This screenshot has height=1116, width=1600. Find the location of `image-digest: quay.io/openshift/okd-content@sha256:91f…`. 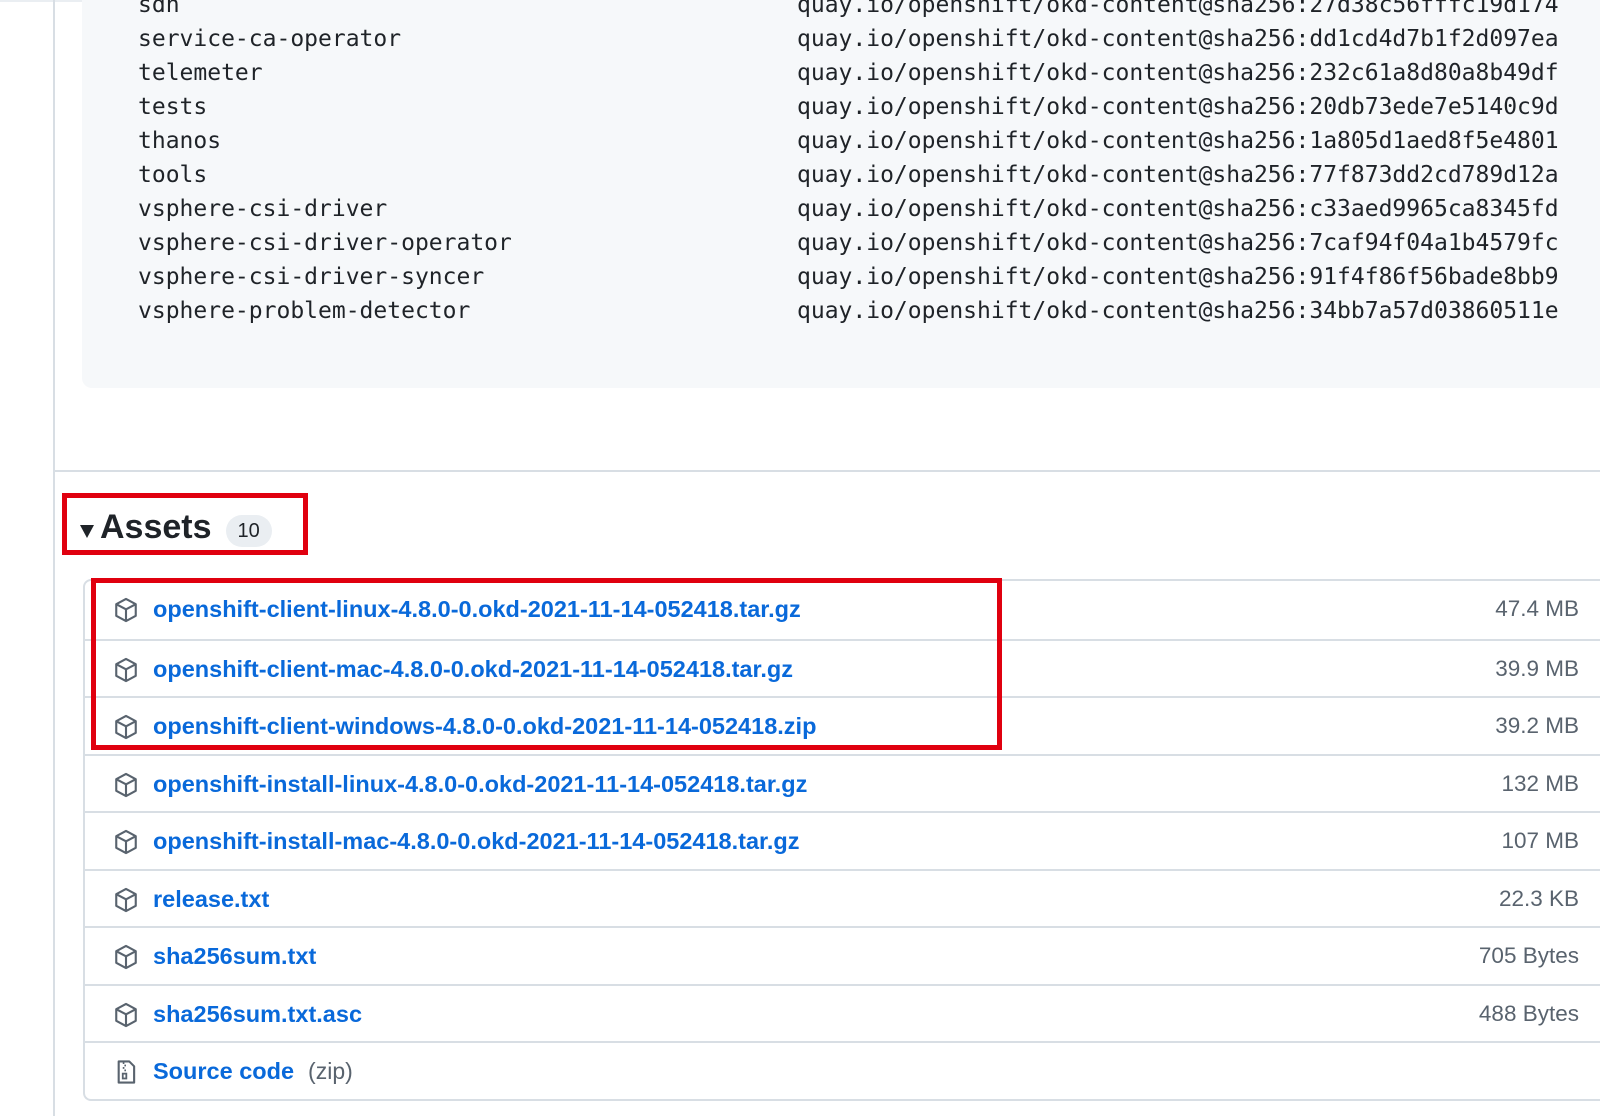

image-digest: quay.io/openshift/okd-content@sha256:91f… is located at coordinates (1178, 277).